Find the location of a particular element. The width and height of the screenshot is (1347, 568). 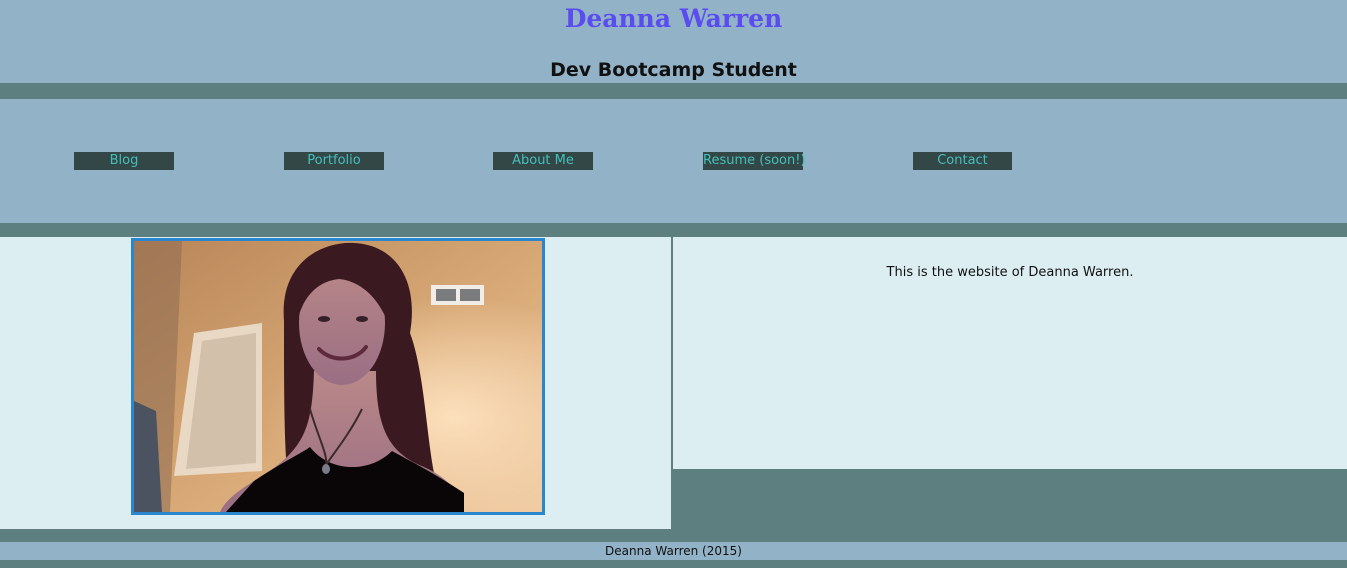

nav-link-contact: Contact is located at coordinates (962, 161).